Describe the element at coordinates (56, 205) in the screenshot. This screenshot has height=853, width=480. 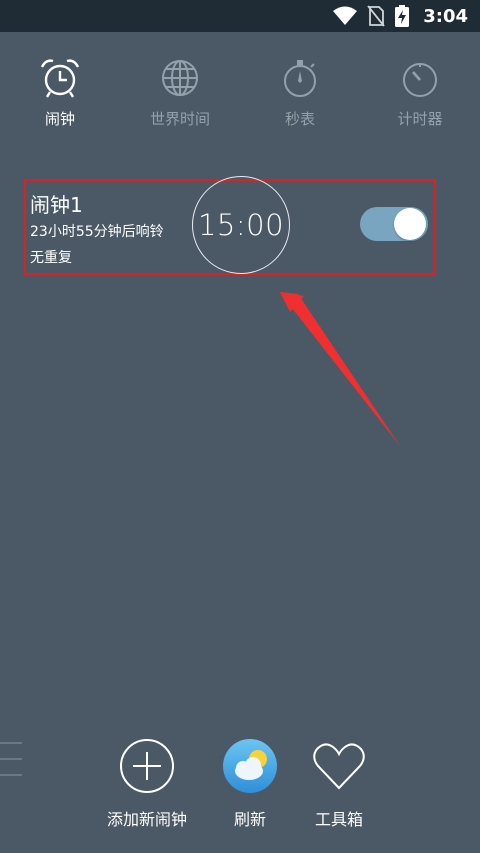
I see `alarm-name: 闹钟1` at that location.